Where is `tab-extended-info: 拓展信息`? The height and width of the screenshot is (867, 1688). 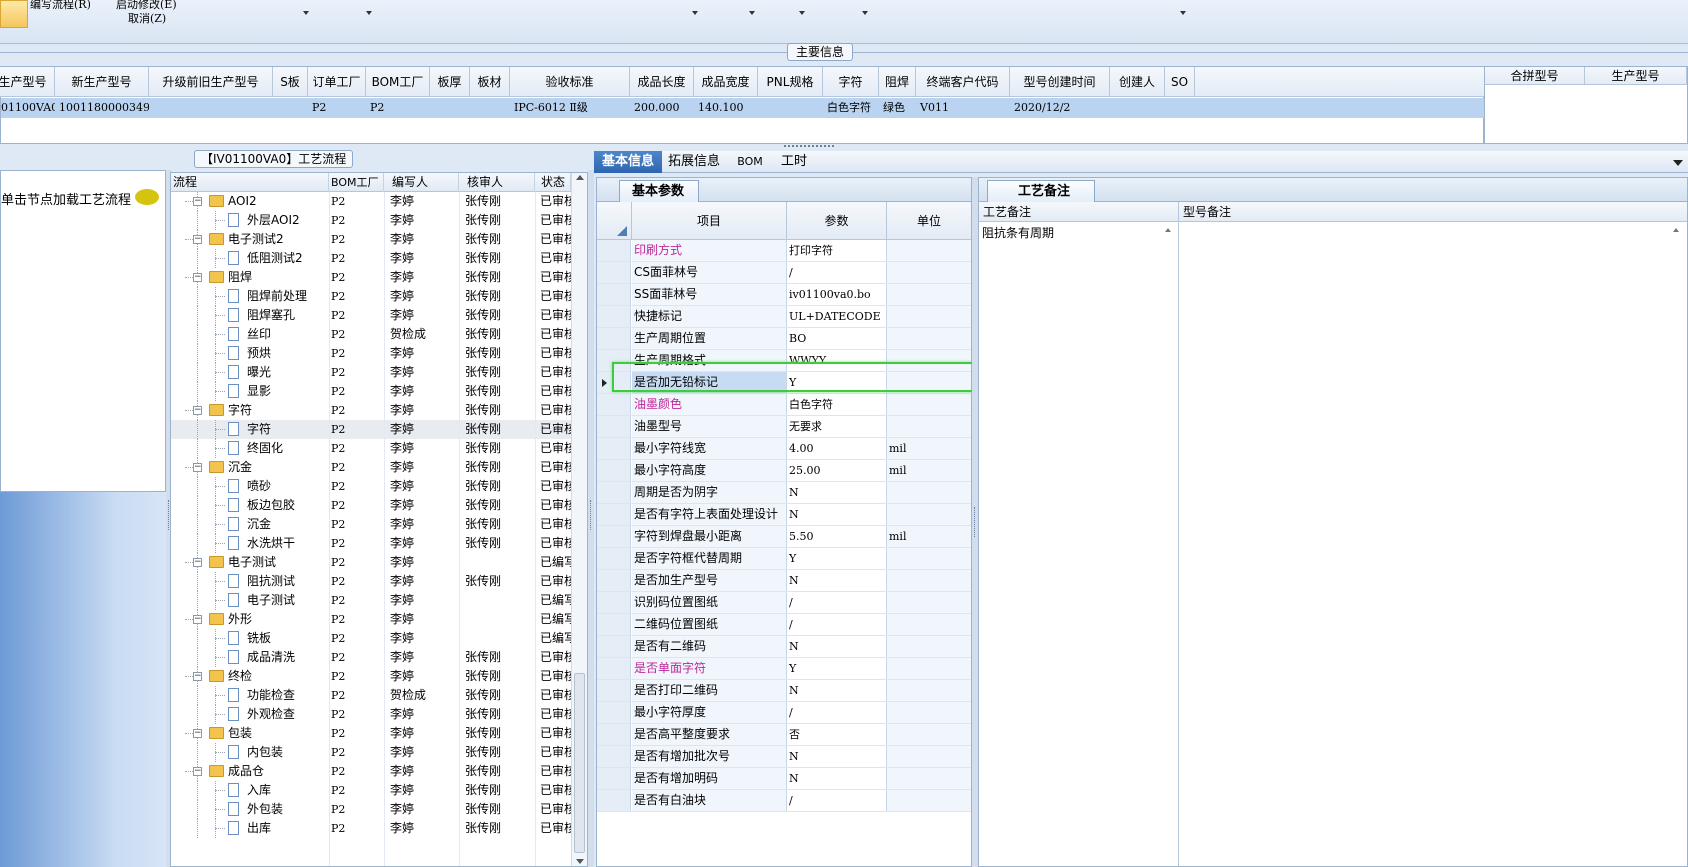 tab-extended-info: 拓展信息 is located at coordinates (694, 162).